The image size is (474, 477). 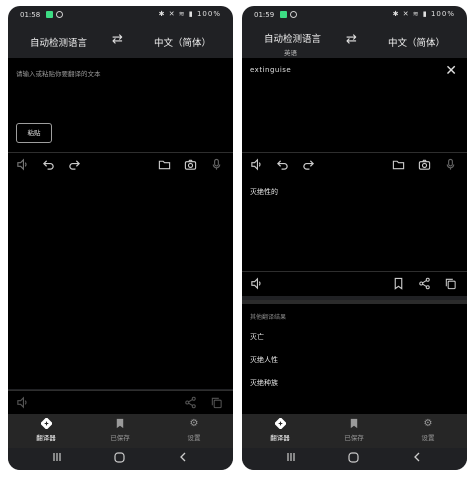 What do you see at coordinates (264, 192) in the screenshot?
I see `translation-text: 灭绝性的` at bounding box center [264, 192].